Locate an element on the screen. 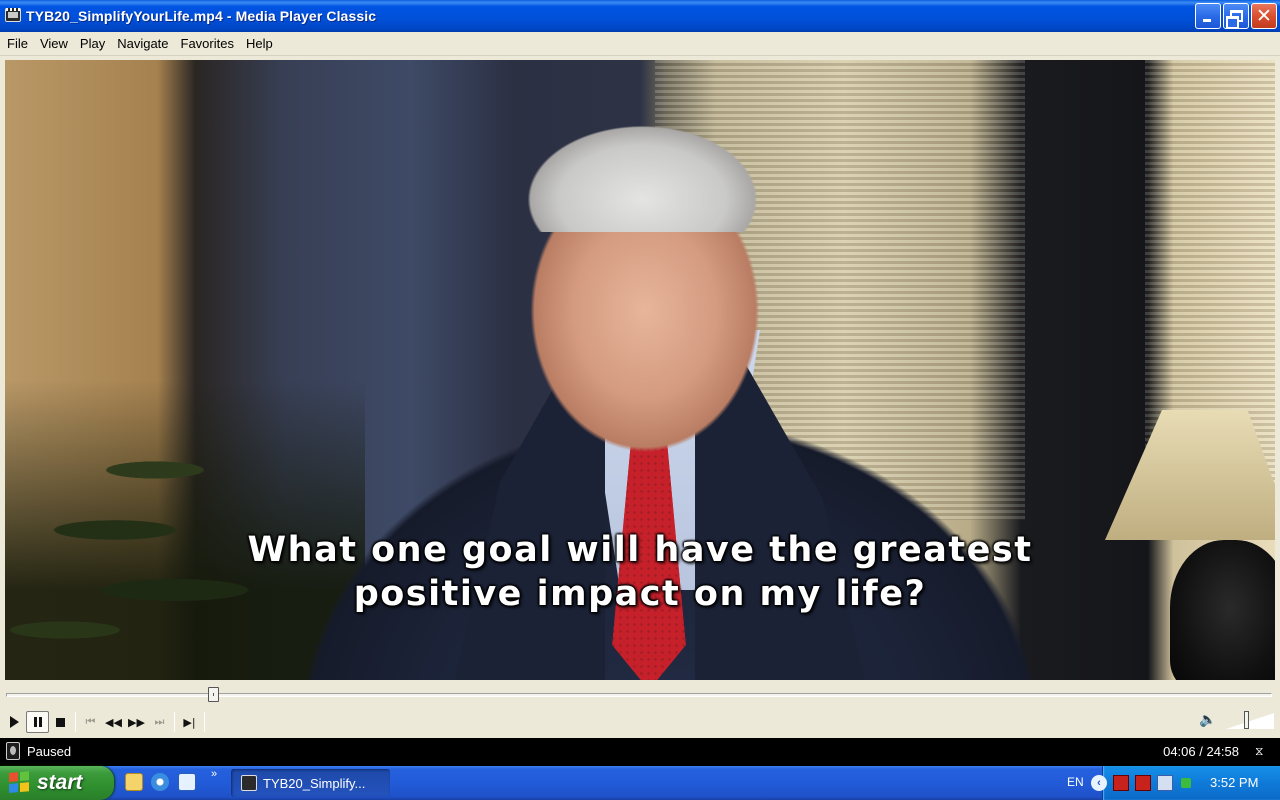 The image size is (1280, 800). quick-launch-folder-icon is located at coordinates (134, 782).